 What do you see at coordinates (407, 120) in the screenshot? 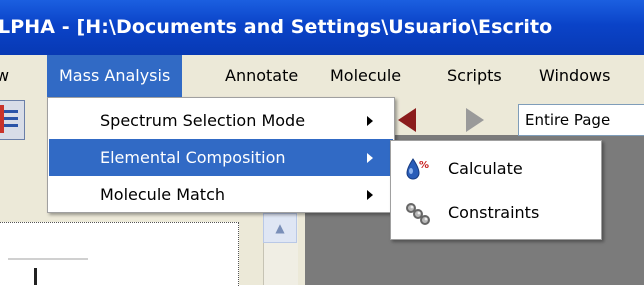
I see `undo-icon` at bounding box center [407, 120].